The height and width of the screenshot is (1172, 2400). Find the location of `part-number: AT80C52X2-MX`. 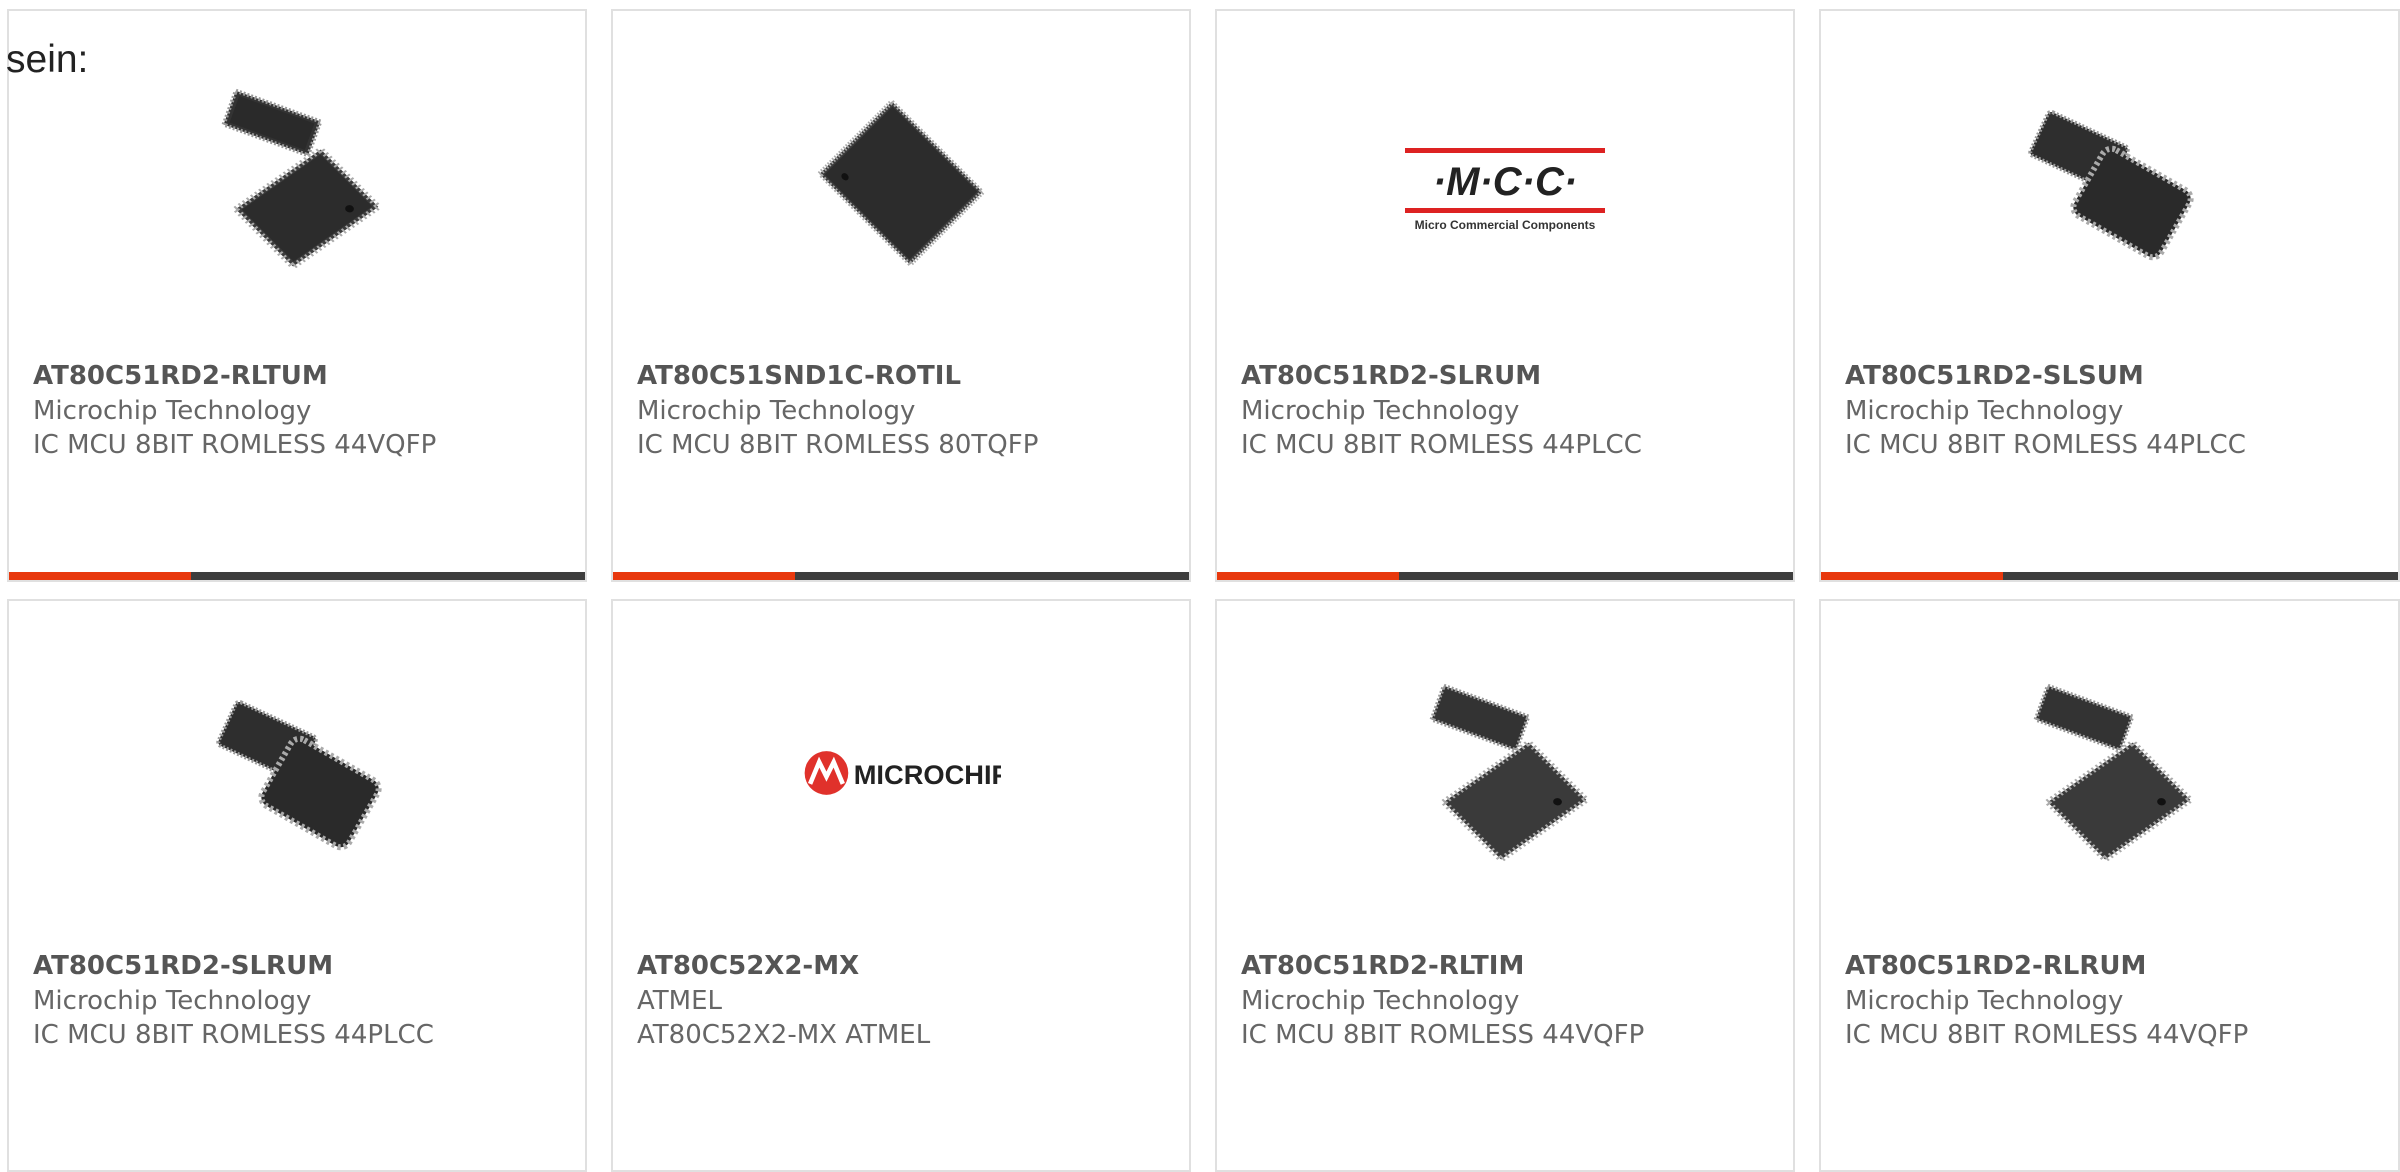

part-number: AT80C52X2-MX is located at coordinates (748, 966).